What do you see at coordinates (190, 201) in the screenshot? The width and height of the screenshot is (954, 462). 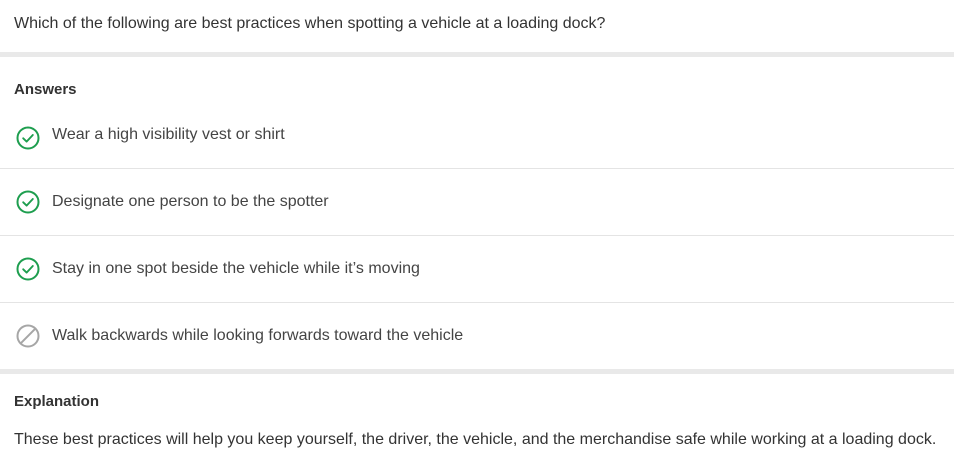 I see `answer-label: Designate one person to be the spotter` at bounding box center [190, 201].